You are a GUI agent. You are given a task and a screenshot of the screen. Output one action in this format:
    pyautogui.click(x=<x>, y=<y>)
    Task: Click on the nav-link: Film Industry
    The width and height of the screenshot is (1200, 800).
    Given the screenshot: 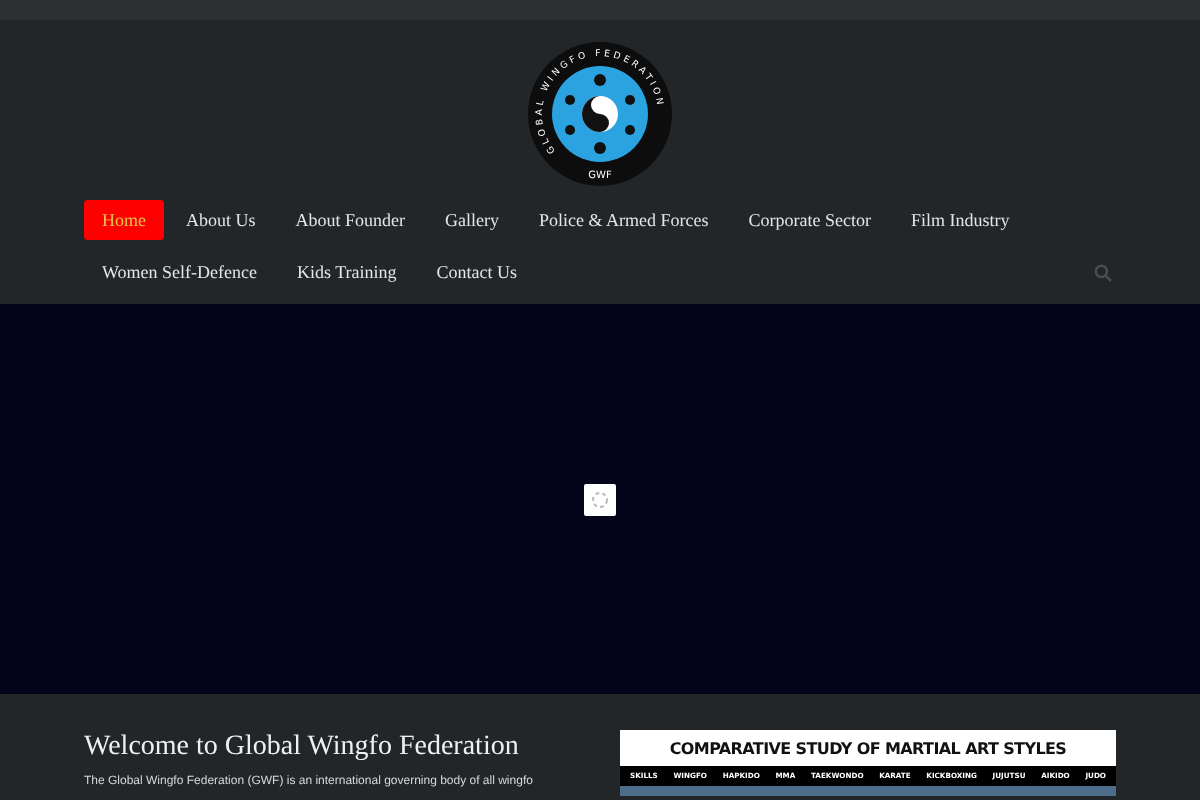 What is the action you would take?
    pyautogui.click(x=960, y=220)
    